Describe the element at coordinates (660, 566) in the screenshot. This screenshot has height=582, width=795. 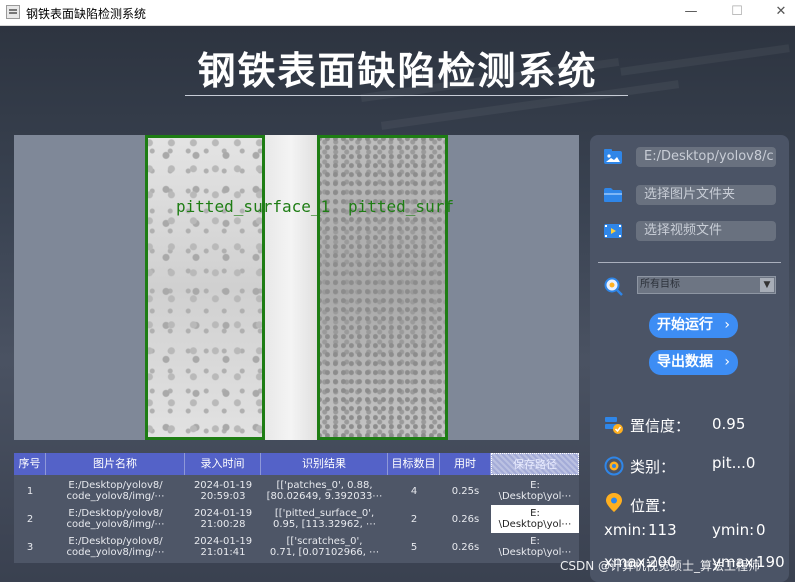
I see `watermark: CSDN @计算机视觉硕士_算法工程师` at that location.